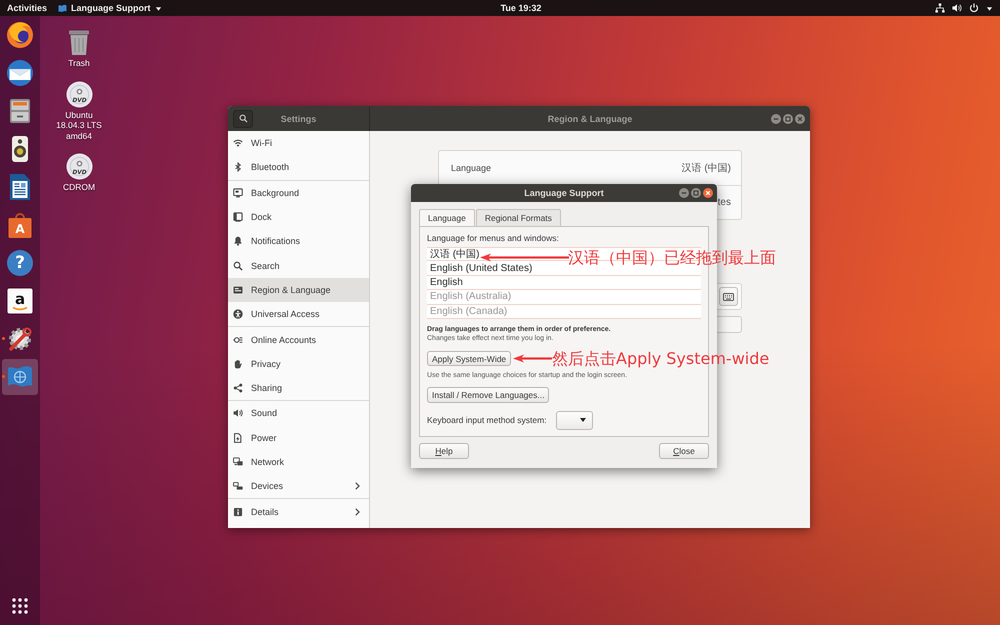  Describe the element at coordinates (974, 8) in the screenshot. I see `power-icon` at that location.